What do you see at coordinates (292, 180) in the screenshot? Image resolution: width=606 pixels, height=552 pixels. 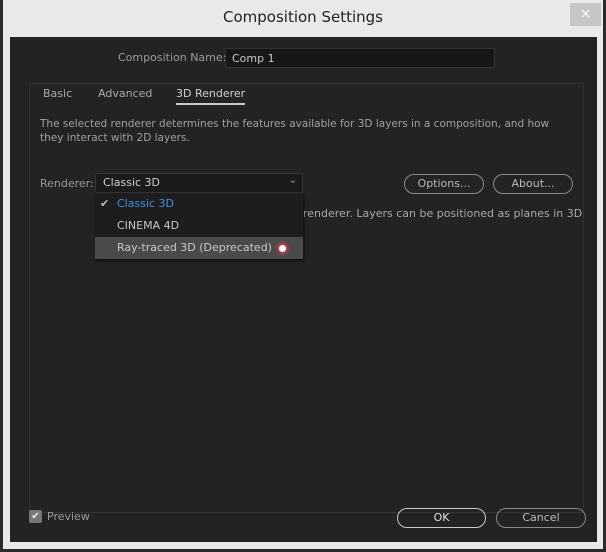 I see `chevron-down-icon: ⌄` at bounding box center [292, 180].